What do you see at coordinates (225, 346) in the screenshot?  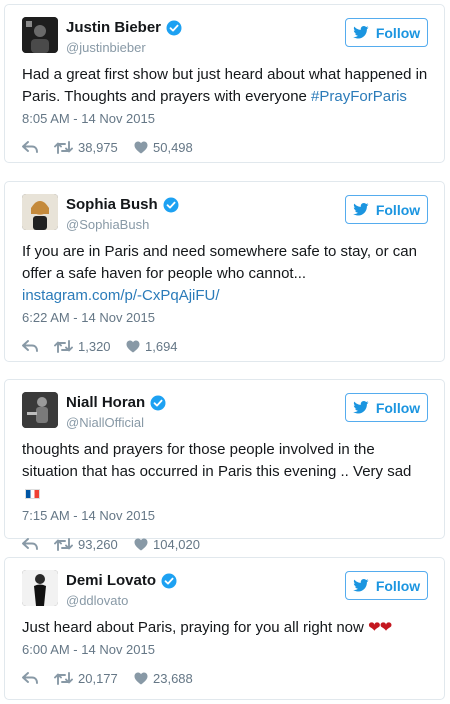 I see `tweet-actions: 1,320 1,694` at bounding box center [225, 346].